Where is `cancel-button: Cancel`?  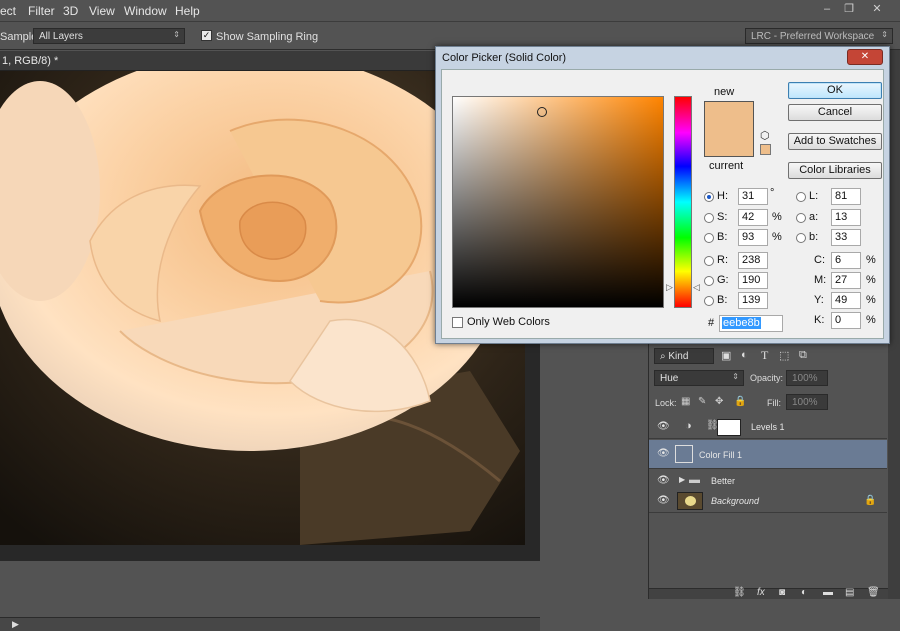
cancel-button: Cancel is located at coordinates (835, 112).